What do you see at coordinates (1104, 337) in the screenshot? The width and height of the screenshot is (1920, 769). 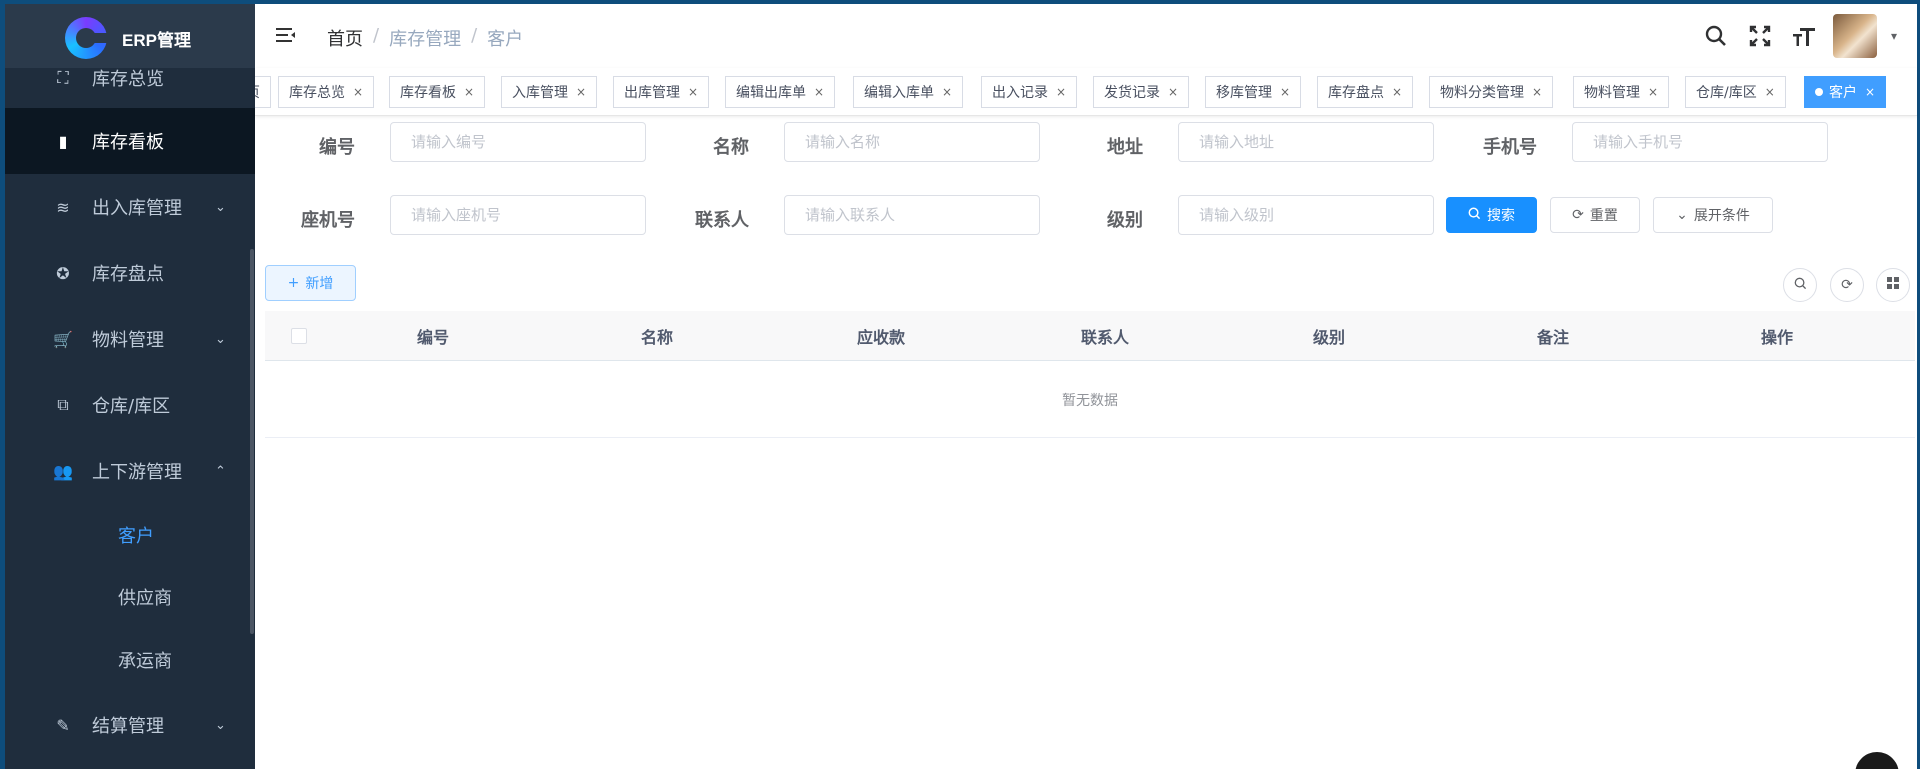 I see `column-header-contact: 联系人` at bounding box center [1104, 337].